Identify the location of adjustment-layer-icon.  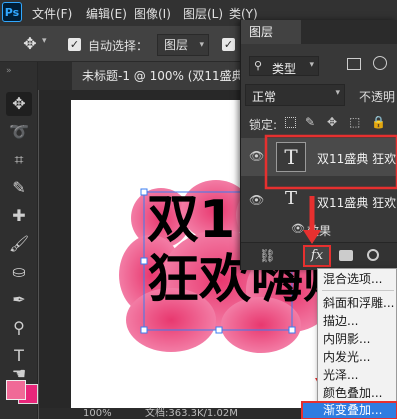
(373, 255).